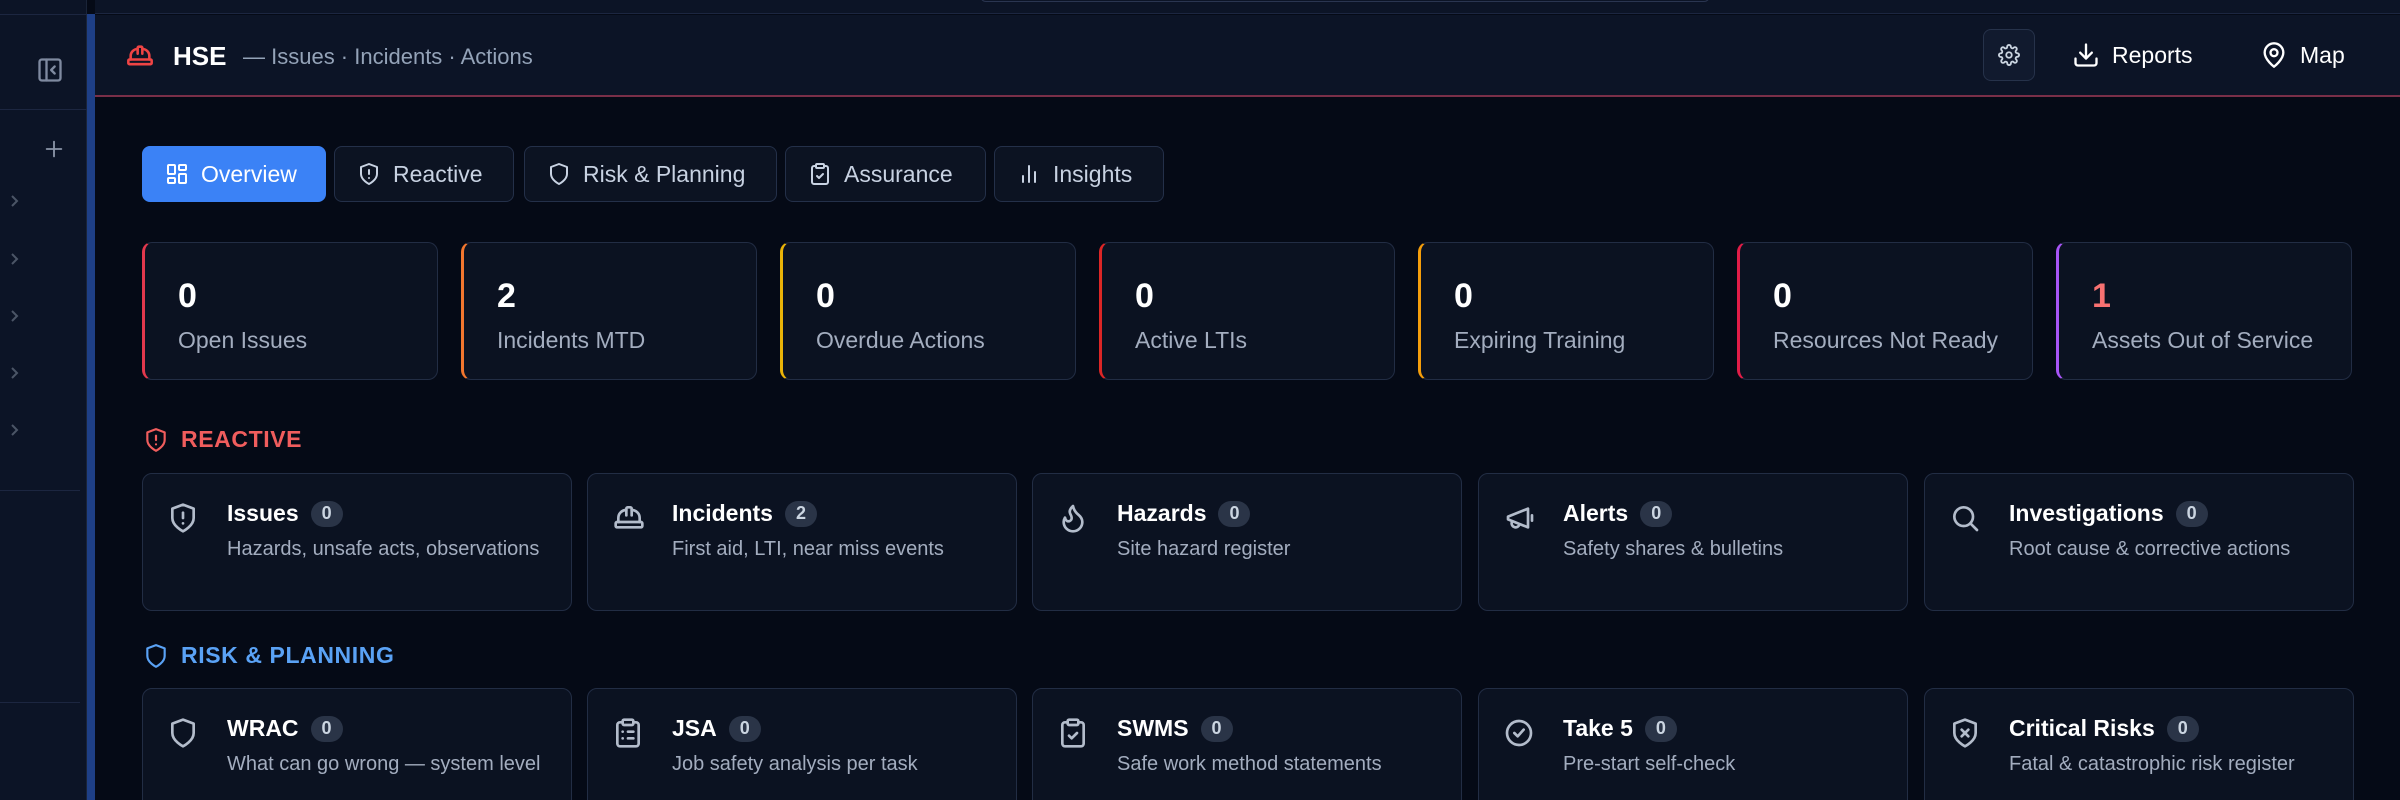  Describe the element at coordinates (2086, 55) in the screenshot. I see `download-icon` at that location.